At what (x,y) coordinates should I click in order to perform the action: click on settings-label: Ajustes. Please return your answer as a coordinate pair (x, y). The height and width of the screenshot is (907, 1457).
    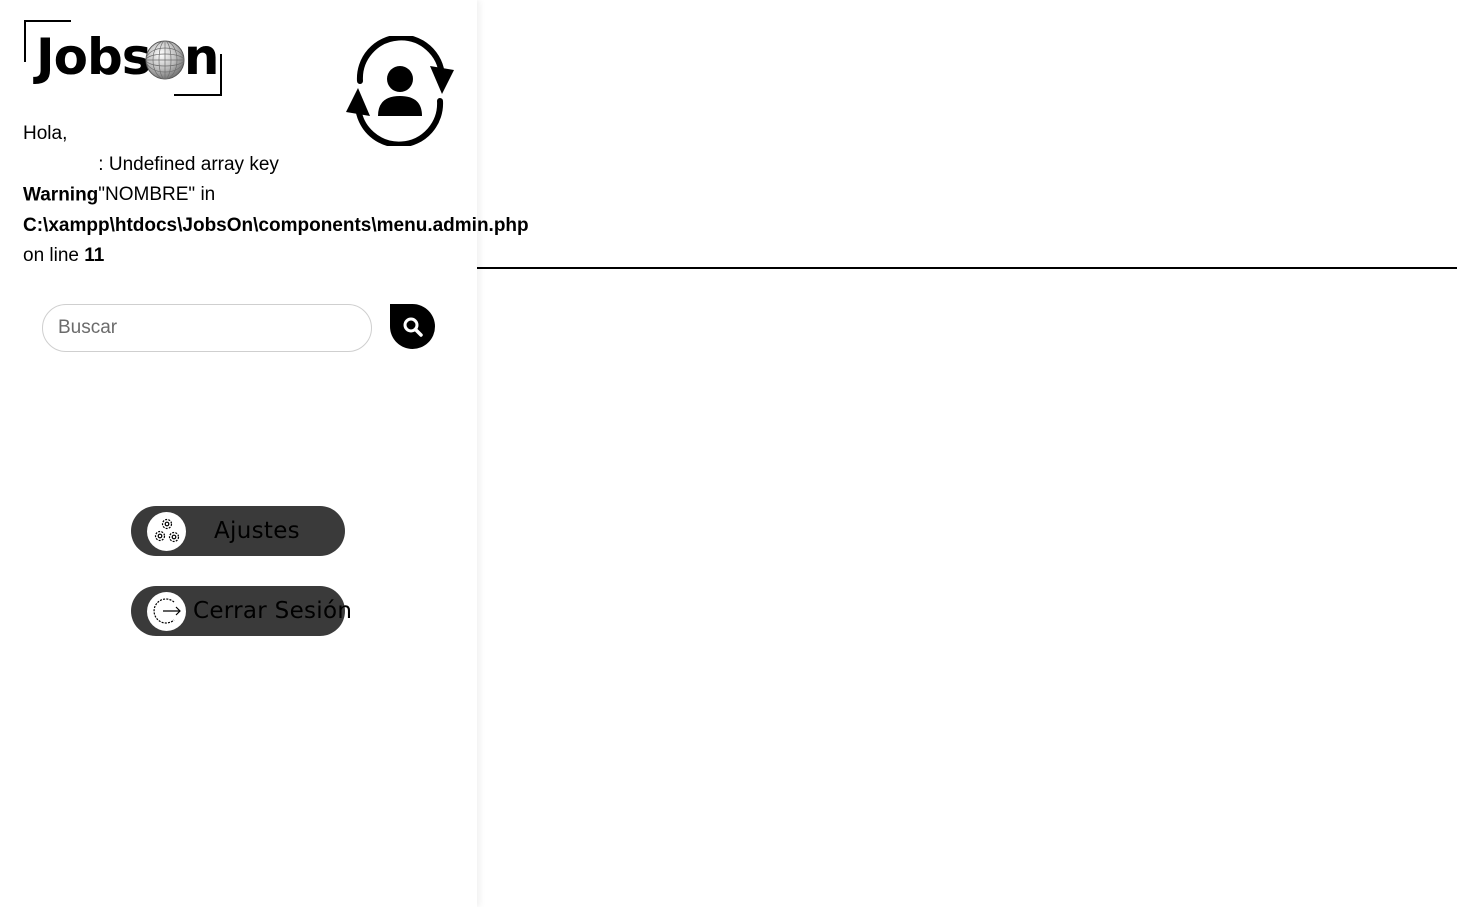
    Looking at the image, I should click on (257, 531).